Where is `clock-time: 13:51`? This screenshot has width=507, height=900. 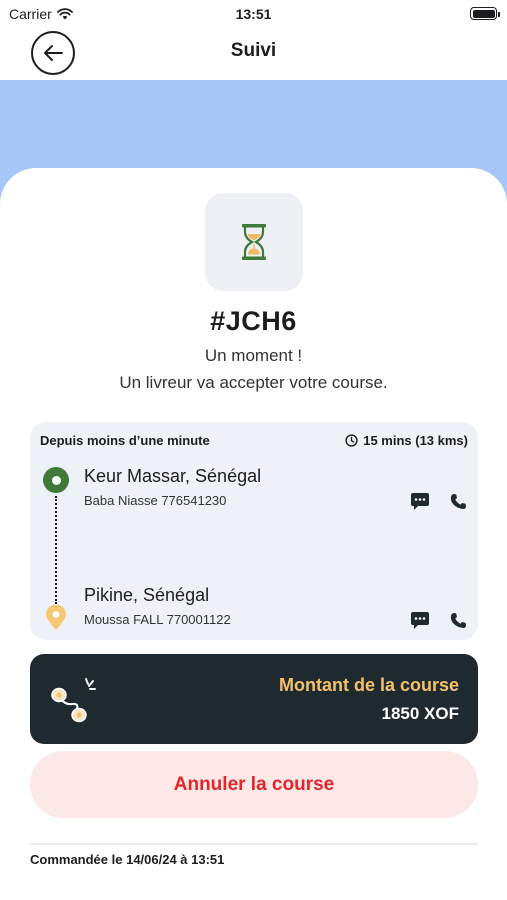 clock-time: 13:51 is located at coordinates (253, 14).